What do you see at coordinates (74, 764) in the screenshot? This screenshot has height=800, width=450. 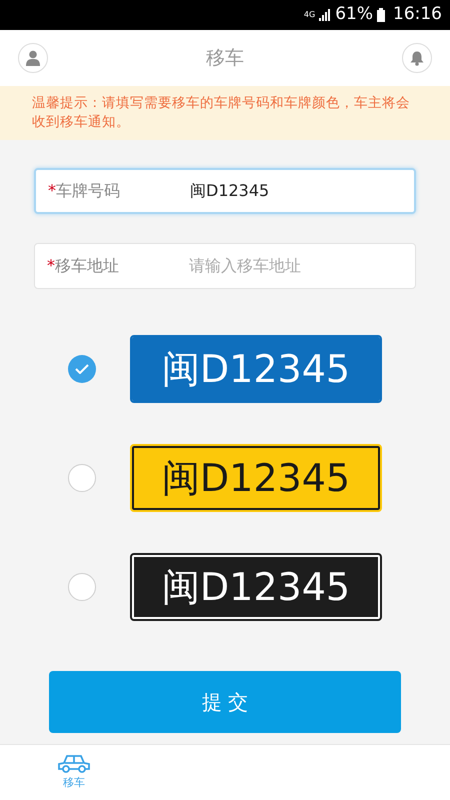 I see `car-icon` at bounding box center [74, 764].